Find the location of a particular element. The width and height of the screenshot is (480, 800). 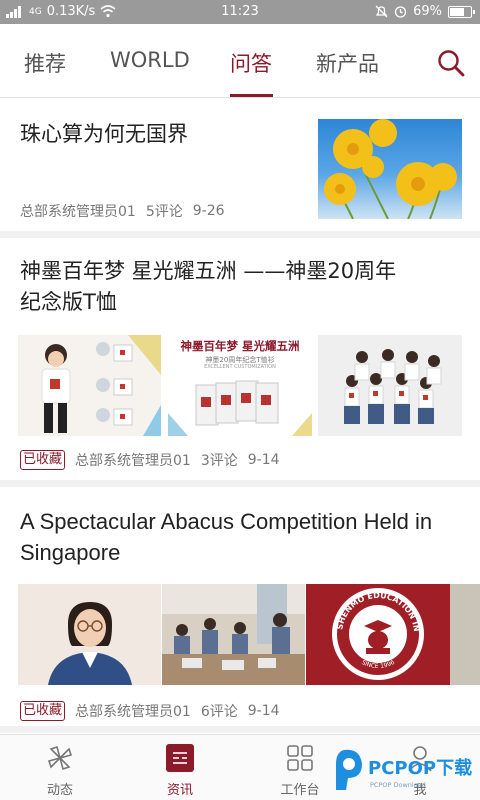

nav-label: 动态 is located at coordinates (59, 790).